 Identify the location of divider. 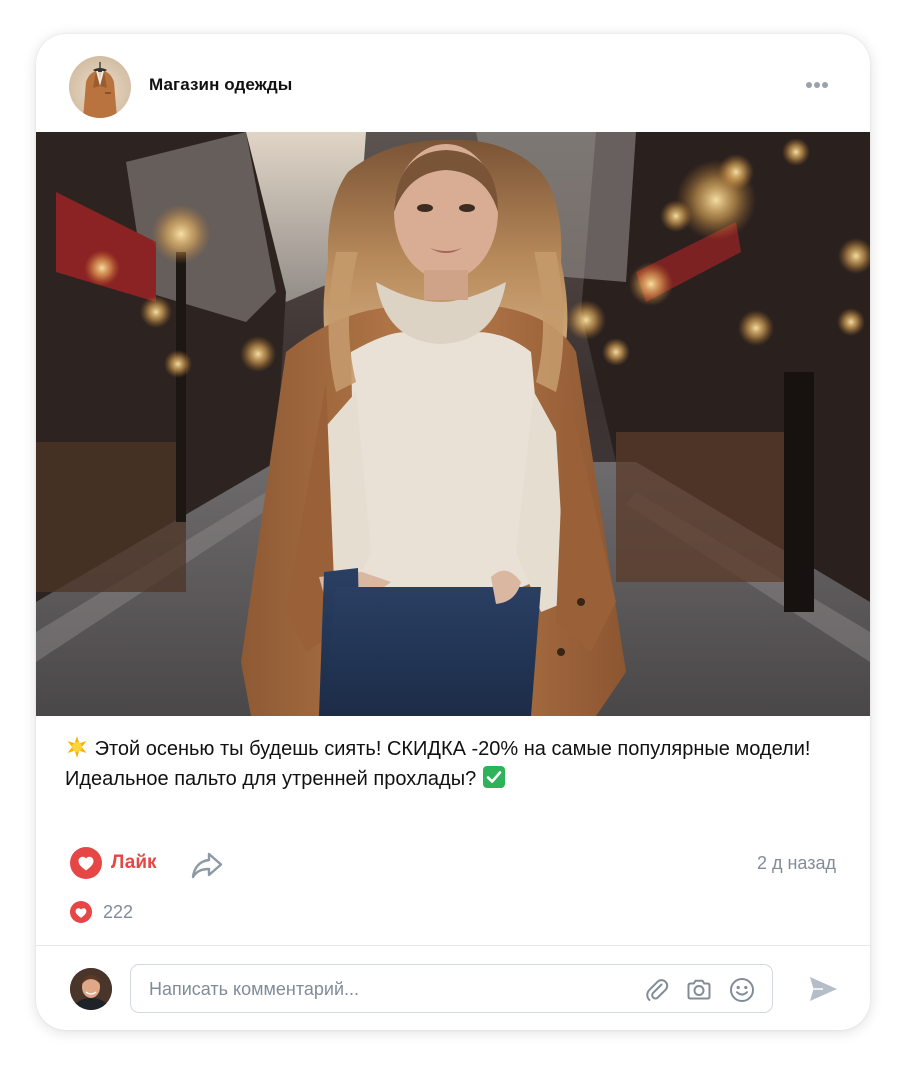
(453, 945).